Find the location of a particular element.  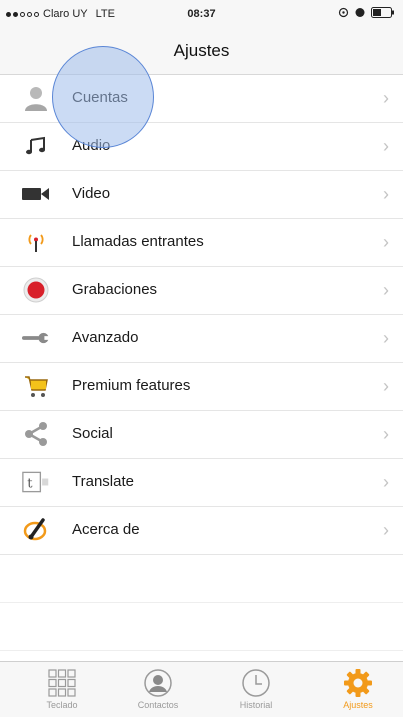

settings-item-llamadas-entrantes: Llamadas entrantes › is located at coordinates (201, 243).